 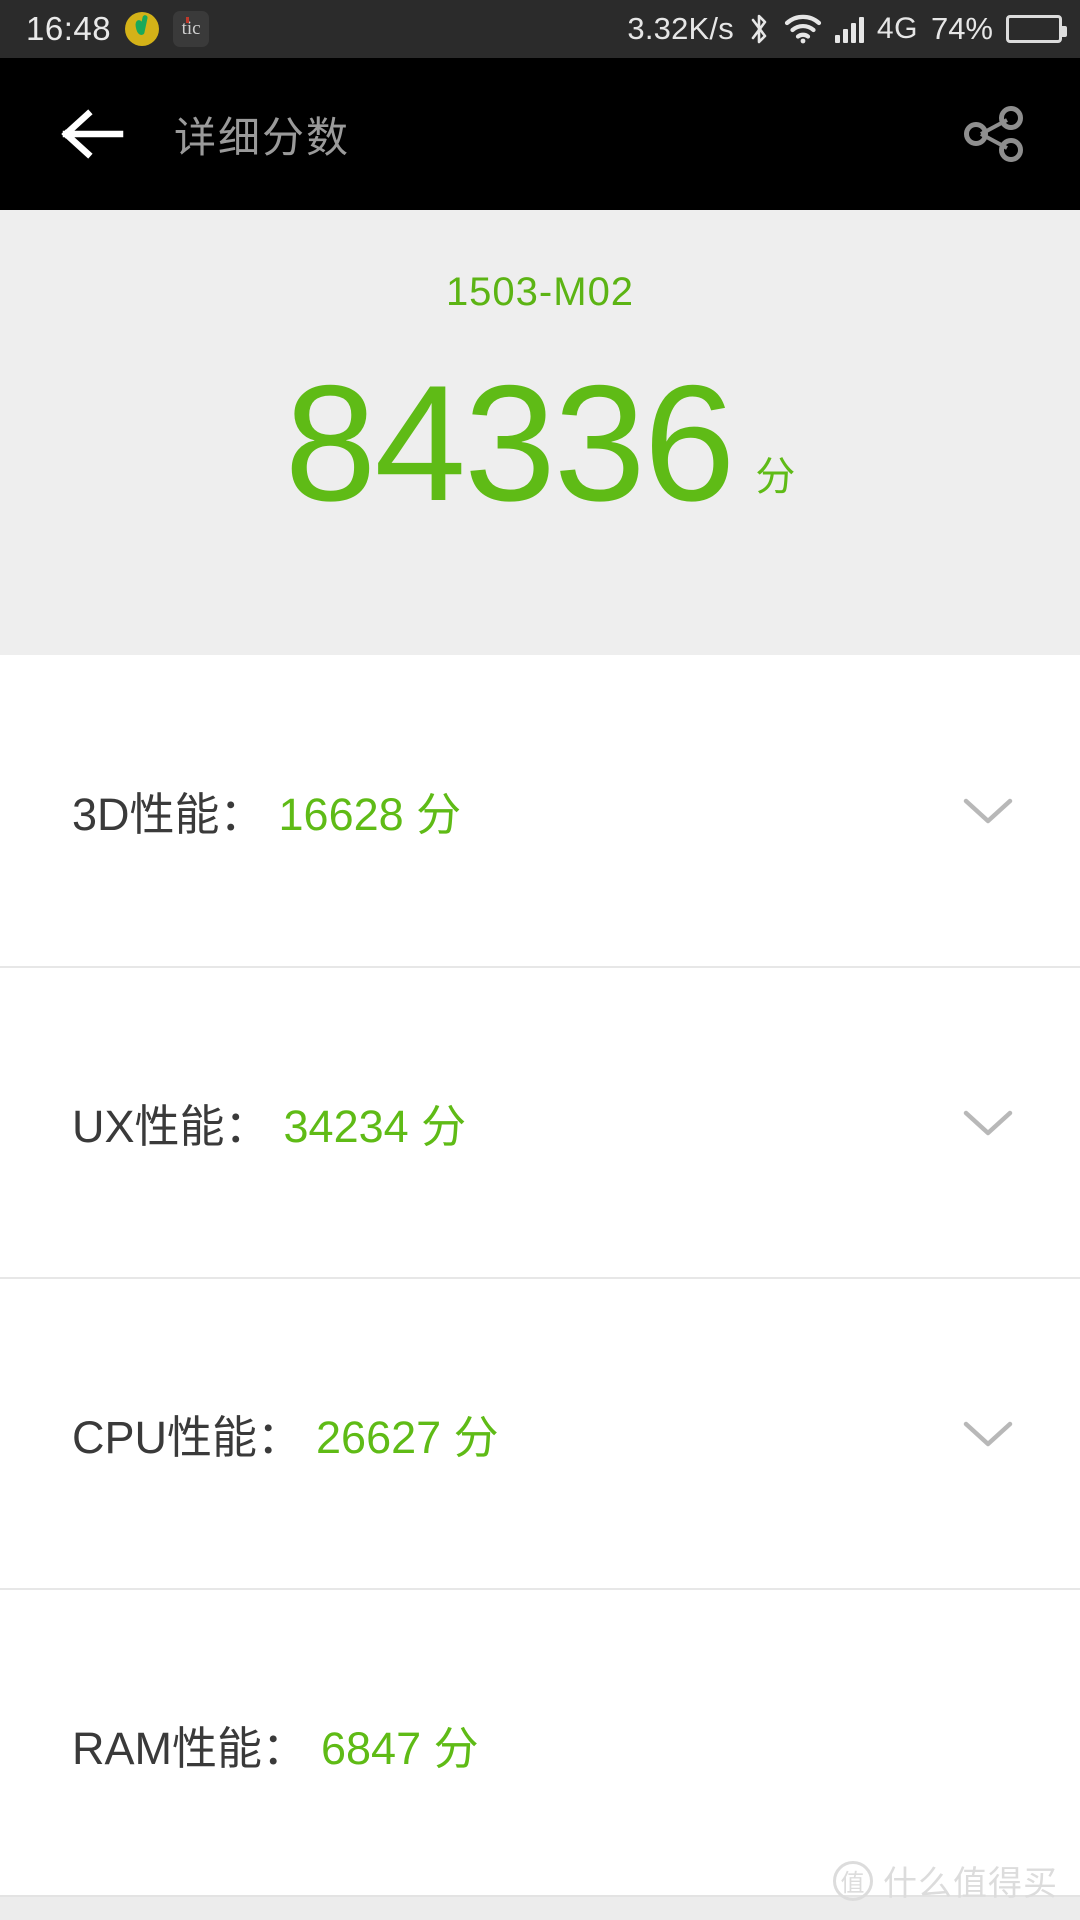 What do you see at coordinates (540, 292) in the screenshot?
I see `device-model-label: 1503-M02` at bounding box center [540, 292].